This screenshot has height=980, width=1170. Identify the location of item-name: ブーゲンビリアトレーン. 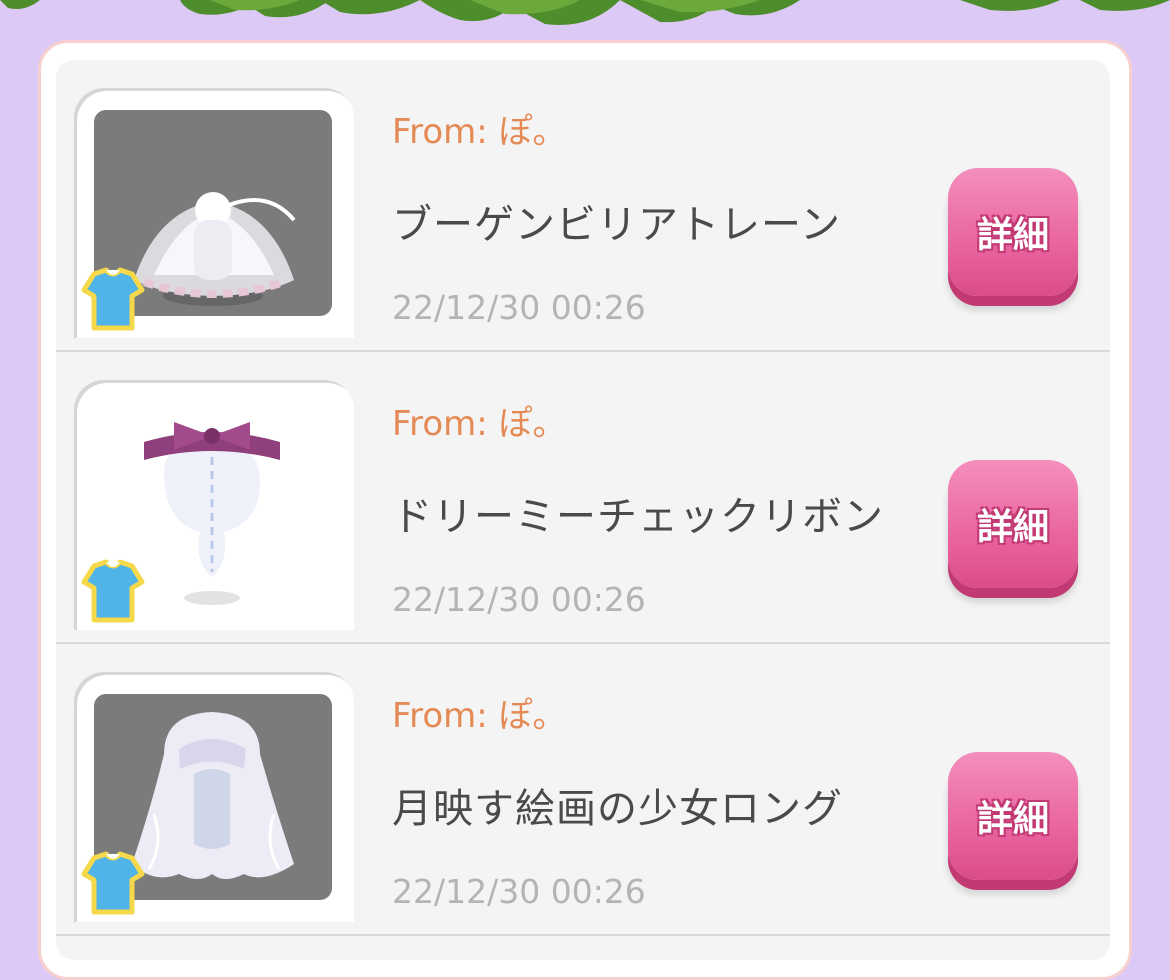
(616, 225).